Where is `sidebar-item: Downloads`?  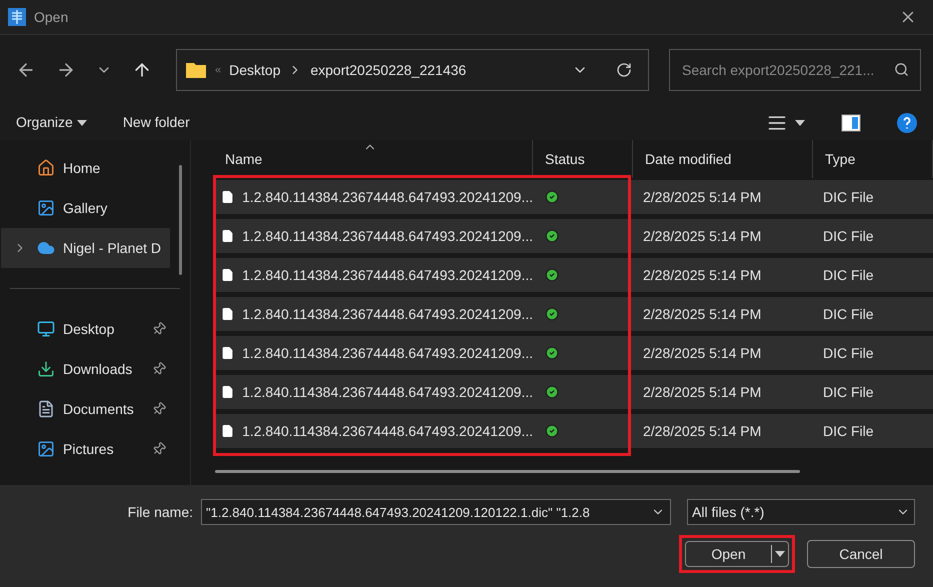 sidebar-item: Downloads is located at coordinates (85, 369).